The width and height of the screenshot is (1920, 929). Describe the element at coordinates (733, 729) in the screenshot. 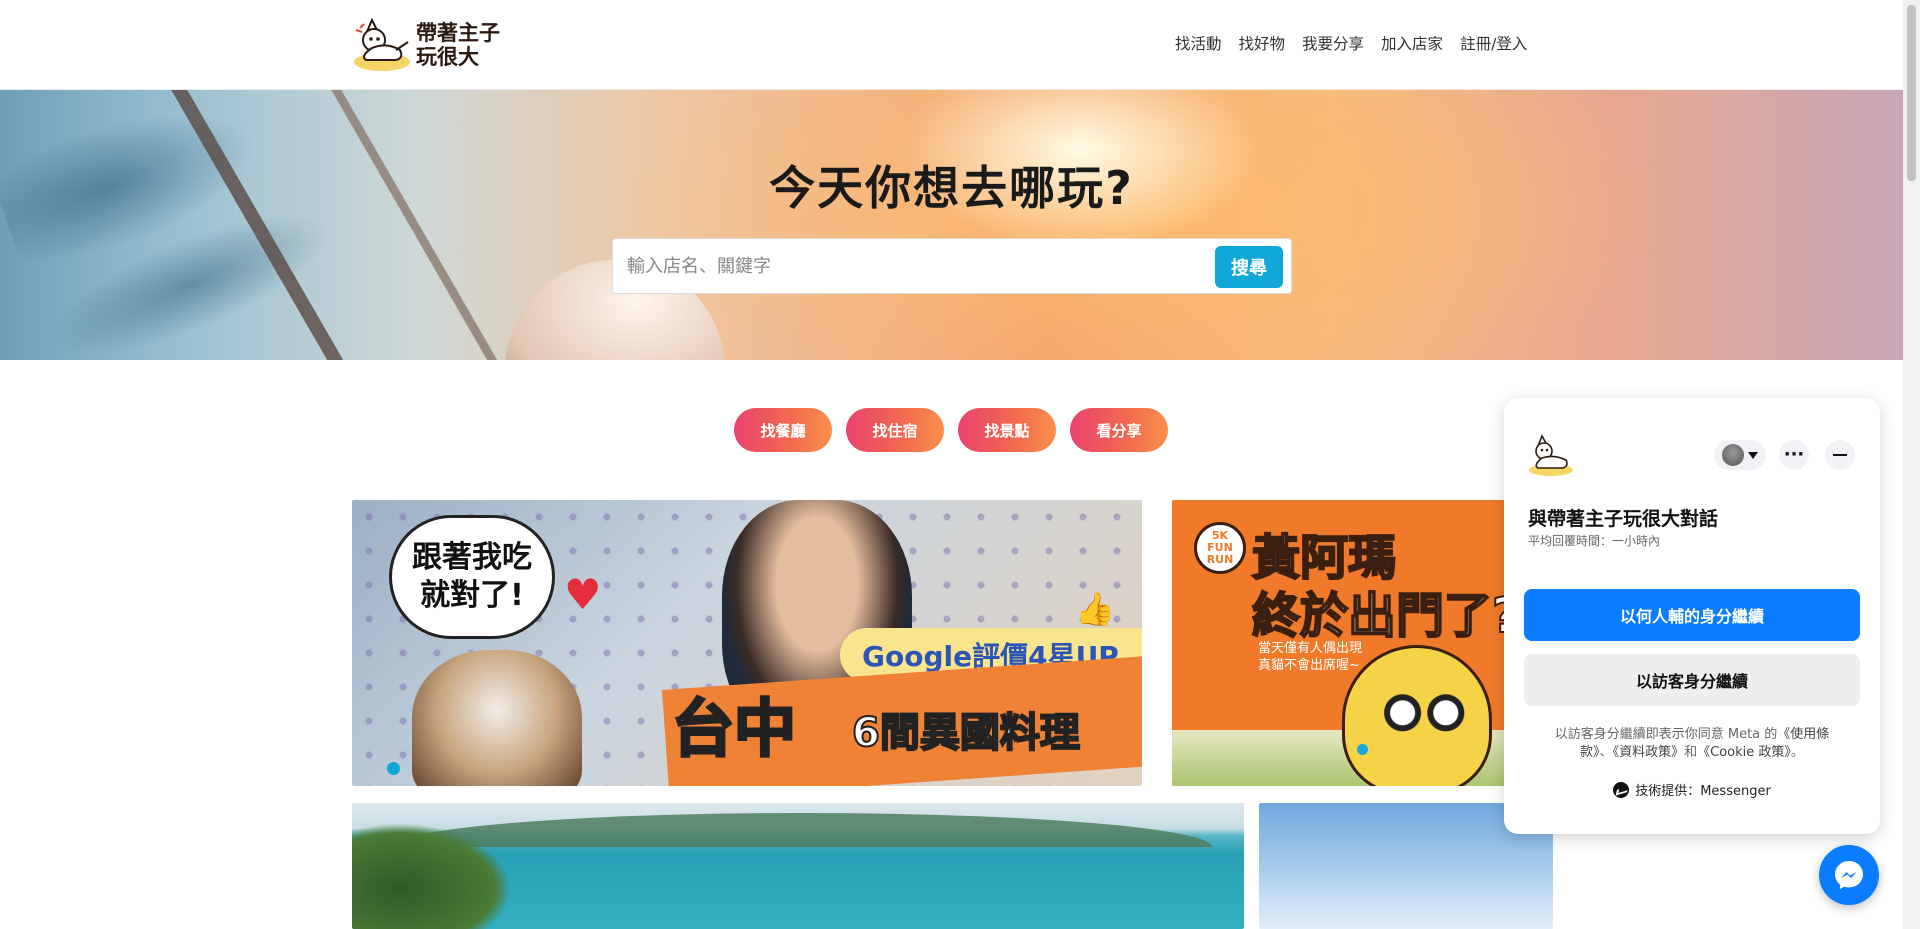

I see `card-big-text: 台中` at that location.